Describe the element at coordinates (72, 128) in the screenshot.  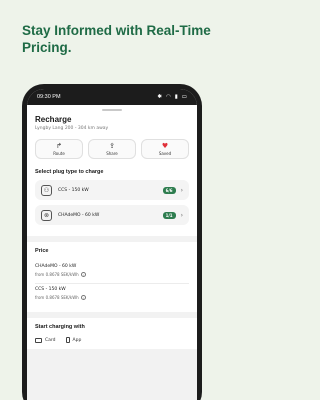
I see `station-subtitle: Lyngby Lang 200 - 304 km away` at that location.